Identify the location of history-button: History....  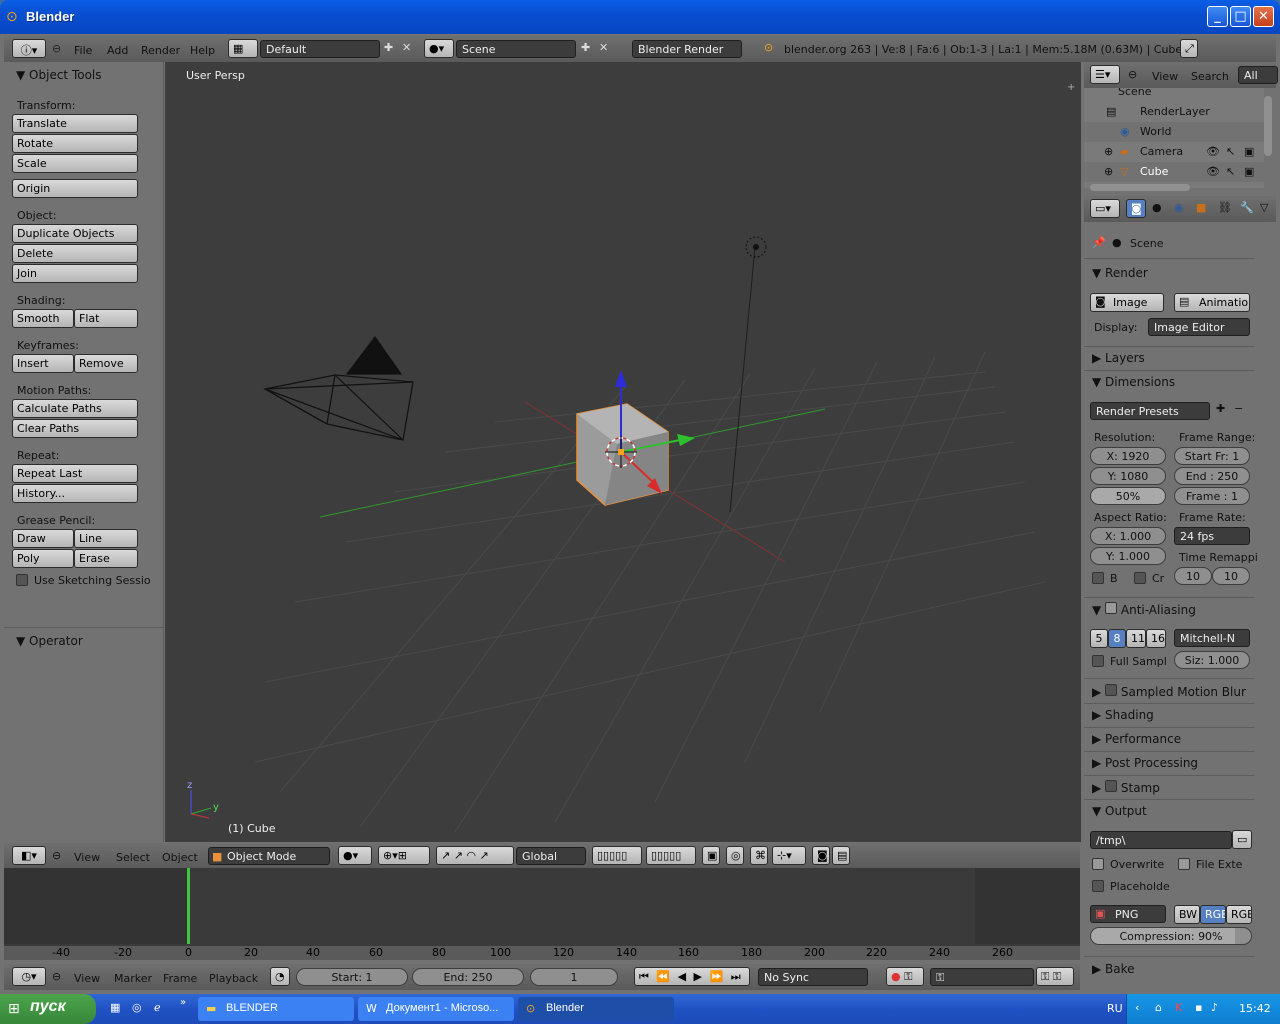
(75, 493).